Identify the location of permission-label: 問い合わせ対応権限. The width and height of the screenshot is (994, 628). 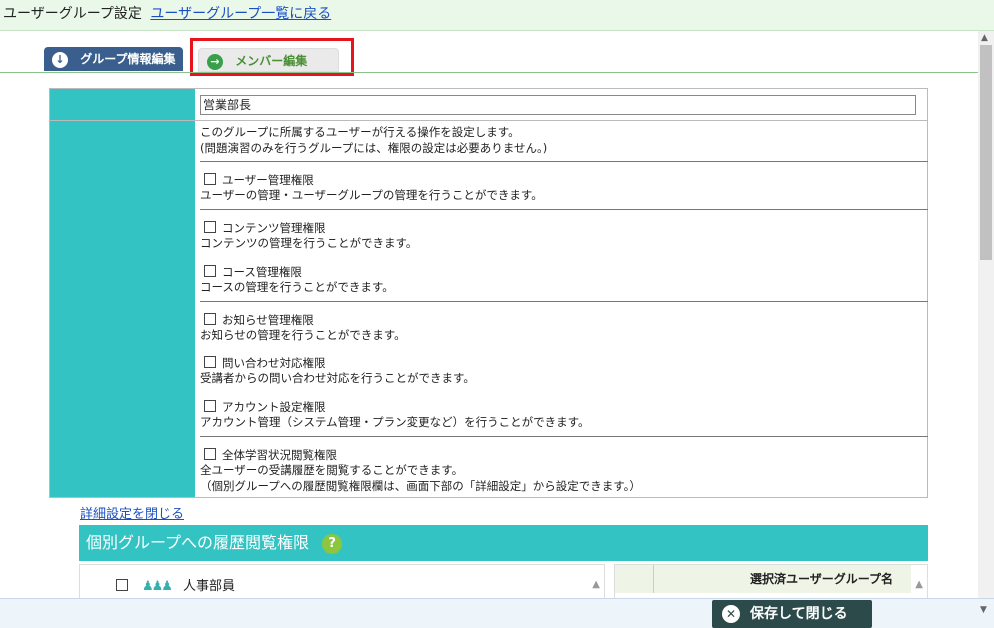
(274, 363).